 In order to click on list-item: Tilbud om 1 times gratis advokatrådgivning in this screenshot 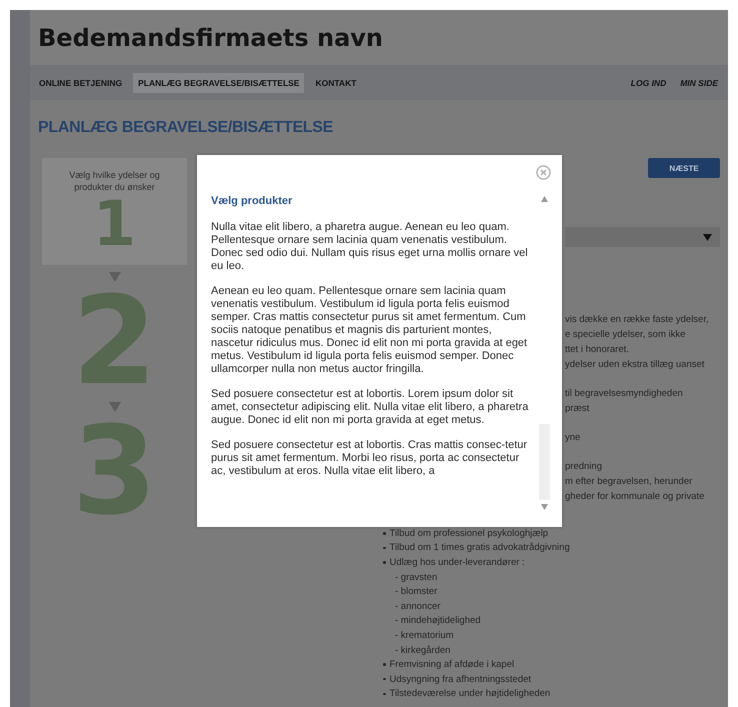, I will do `click(480, 548)`.